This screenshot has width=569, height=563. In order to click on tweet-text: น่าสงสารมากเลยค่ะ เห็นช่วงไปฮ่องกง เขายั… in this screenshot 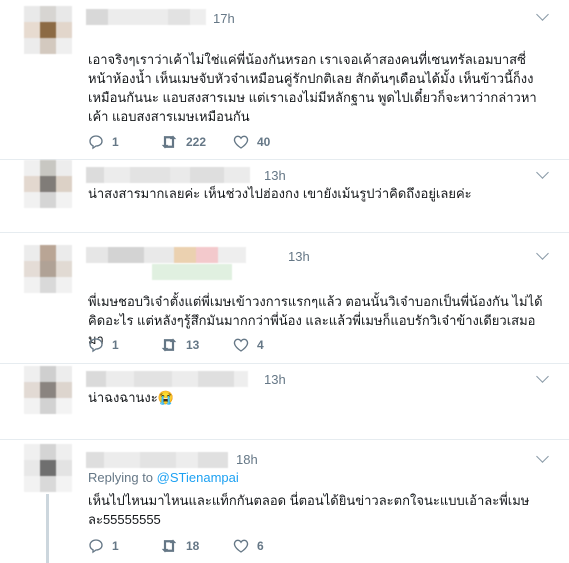, I will do `click(280, 193)`.